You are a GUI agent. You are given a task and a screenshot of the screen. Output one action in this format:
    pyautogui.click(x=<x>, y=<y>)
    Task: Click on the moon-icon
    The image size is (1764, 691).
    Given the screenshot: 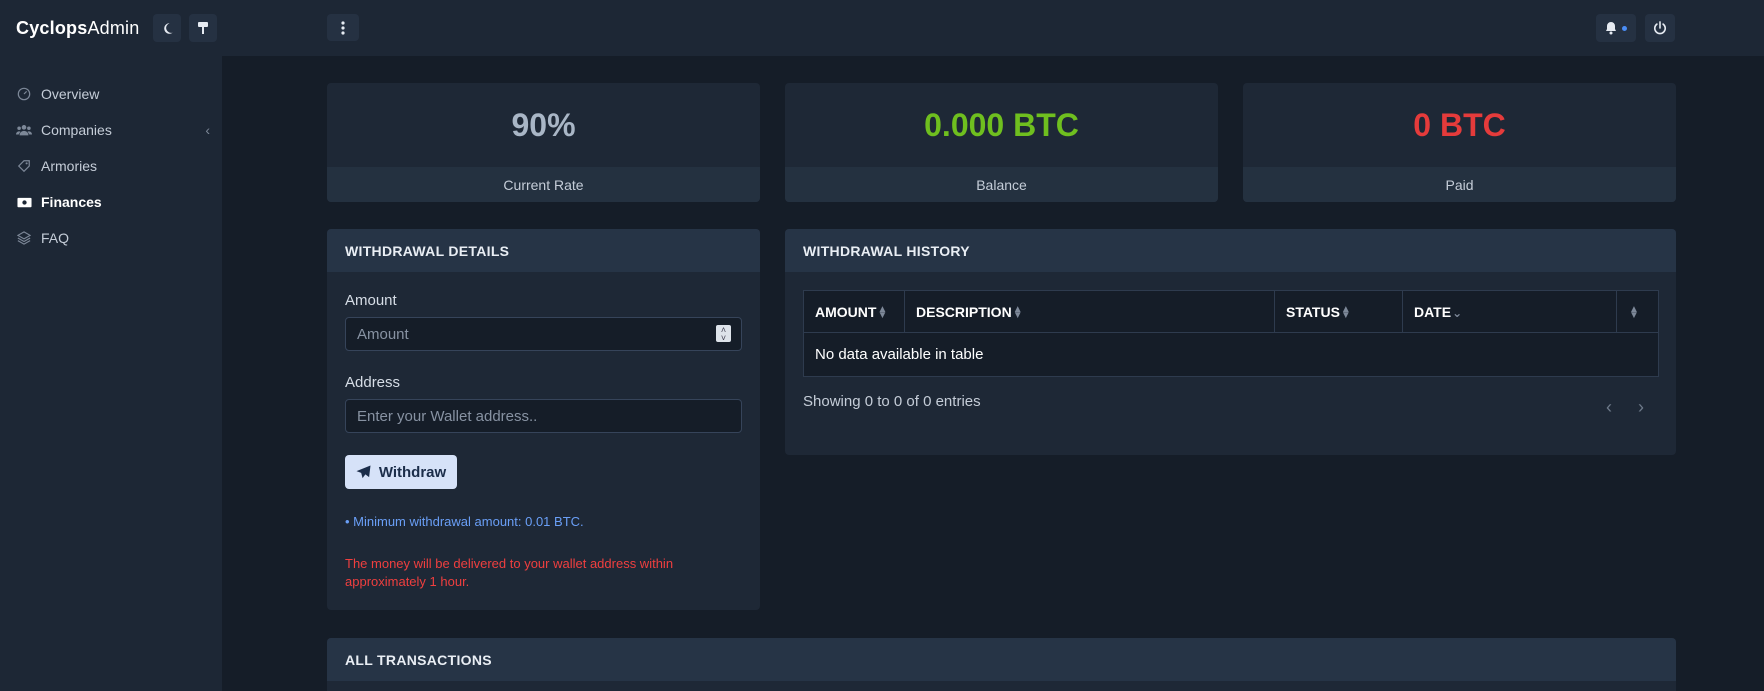 What is the action you would take?
    pyautogui.click(x=168, y=28)
    